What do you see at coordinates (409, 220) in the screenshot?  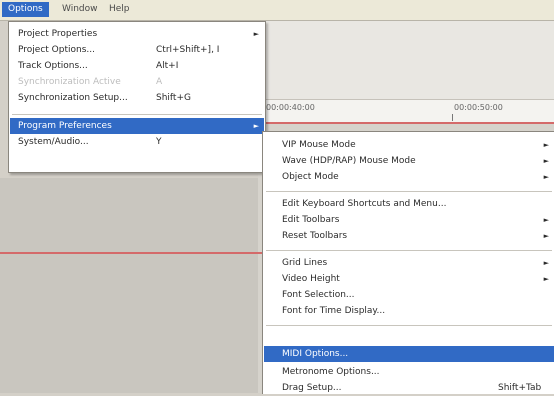 I see `menu-item-edit-toolbars: Edit Toolbars ►` at bounding box center [409, 220].